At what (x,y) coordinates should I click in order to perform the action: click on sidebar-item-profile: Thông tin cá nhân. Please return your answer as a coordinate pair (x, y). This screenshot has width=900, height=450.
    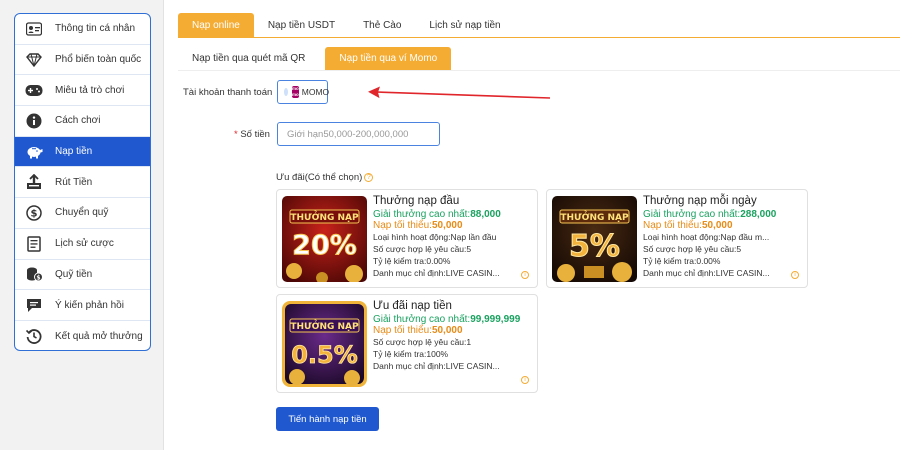
    Looking at the image, I should click on (82, 29).